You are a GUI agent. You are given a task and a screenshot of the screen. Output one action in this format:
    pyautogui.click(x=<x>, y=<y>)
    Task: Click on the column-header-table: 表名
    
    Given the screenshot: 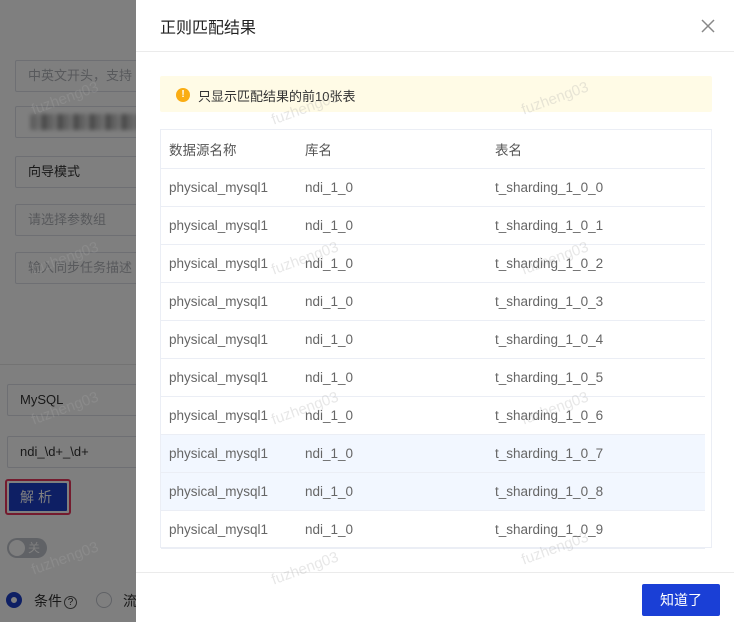 What is the action you would take?
    pyautogui.click(x=596, y=149)
    